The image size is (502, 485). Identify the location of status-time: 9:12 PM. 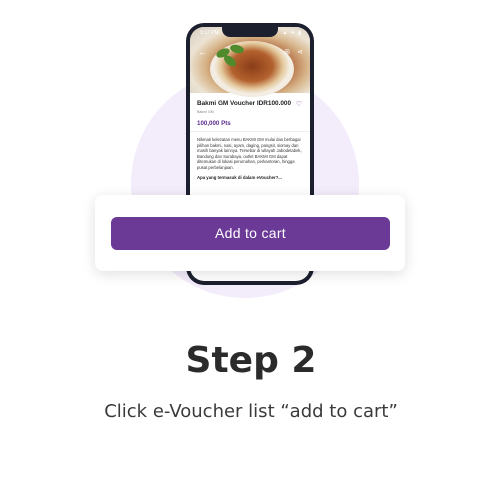
(209, 33).